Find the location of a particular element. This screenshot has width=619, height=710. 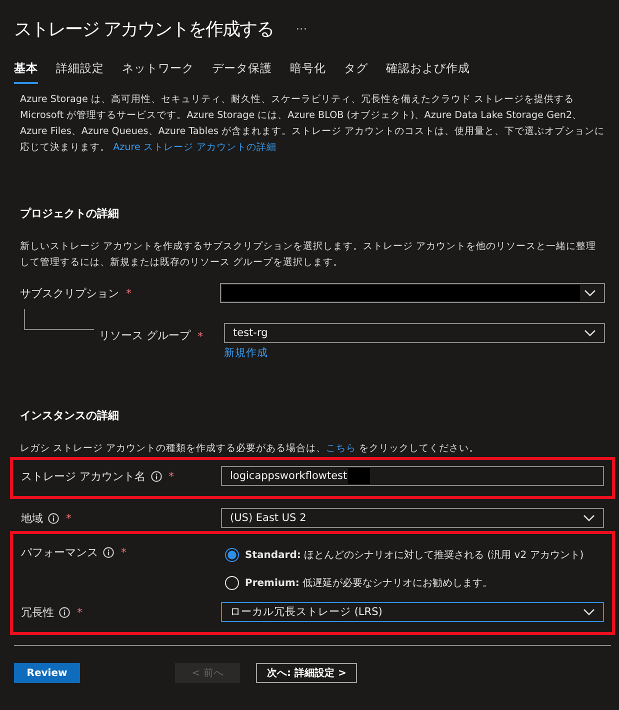

field-value: logicappsworkflowtest is located at coordinates (289, 476).